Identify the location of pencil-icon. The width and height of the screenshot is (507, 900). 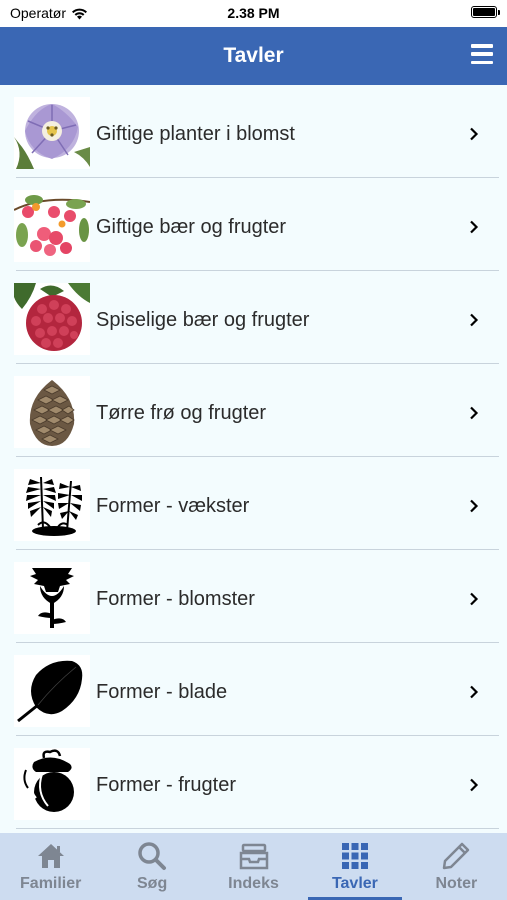
(456, 856).